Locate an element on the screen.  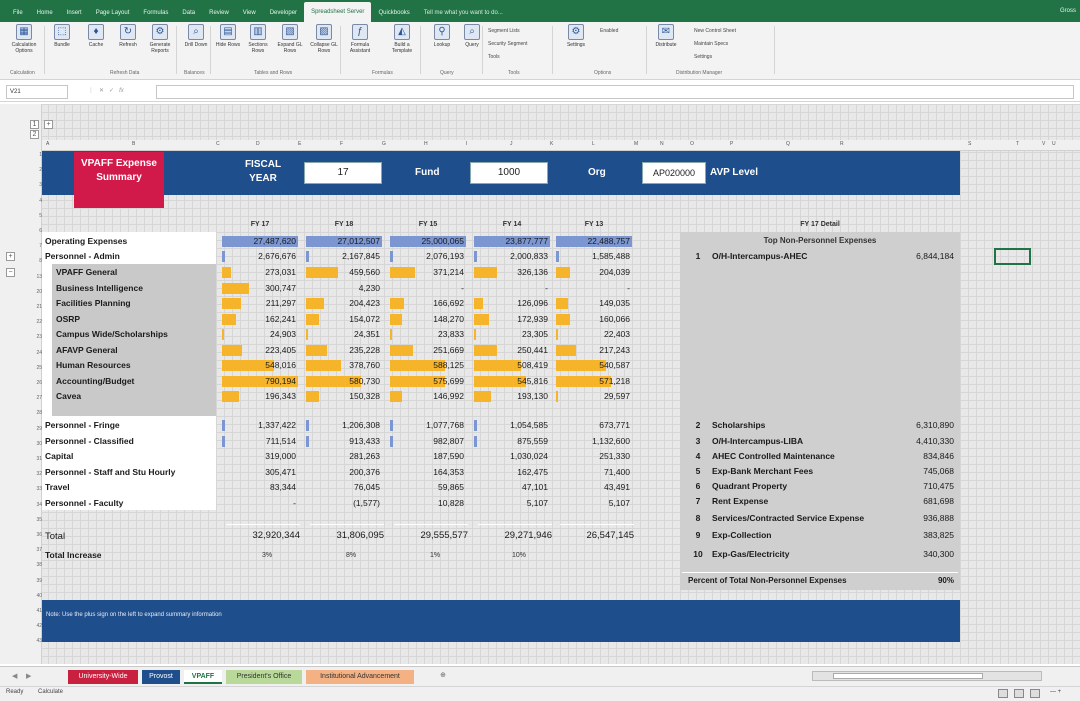
value-cell: 2,000,833 is located at coordinates (513, 256).